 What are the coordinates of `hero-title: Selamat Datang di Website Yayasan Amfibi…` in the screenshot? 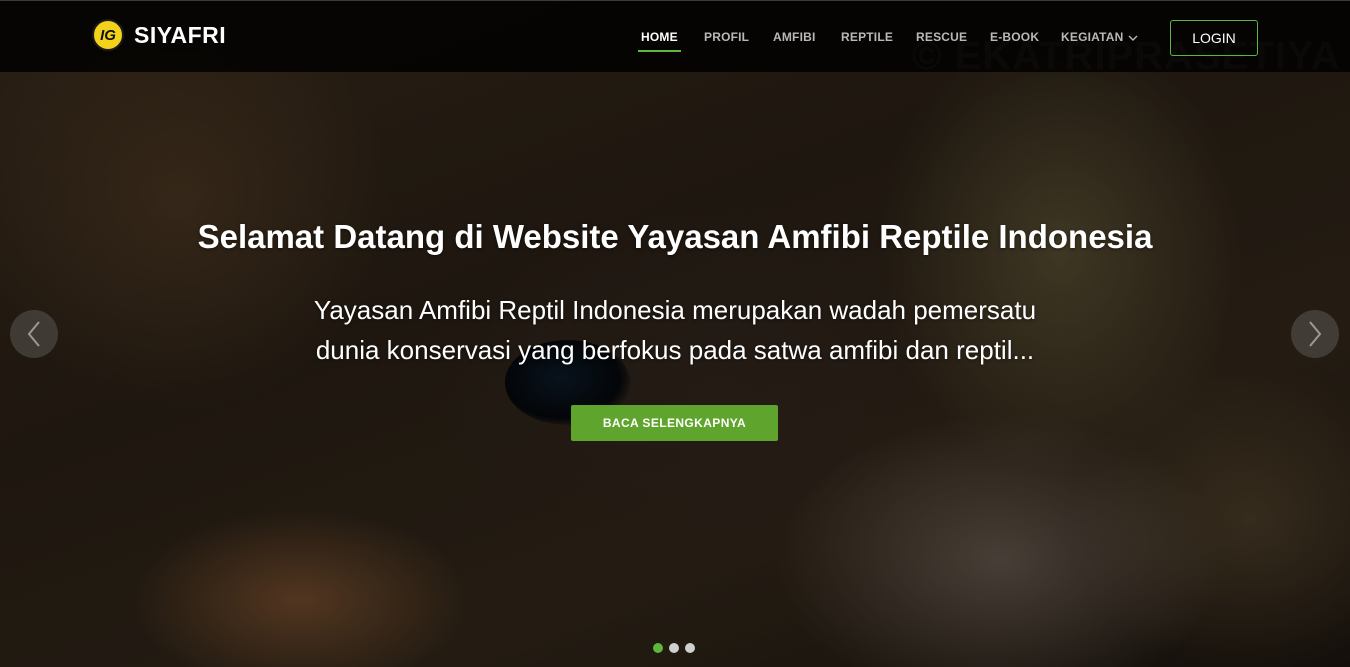 It's located at (675, 236).